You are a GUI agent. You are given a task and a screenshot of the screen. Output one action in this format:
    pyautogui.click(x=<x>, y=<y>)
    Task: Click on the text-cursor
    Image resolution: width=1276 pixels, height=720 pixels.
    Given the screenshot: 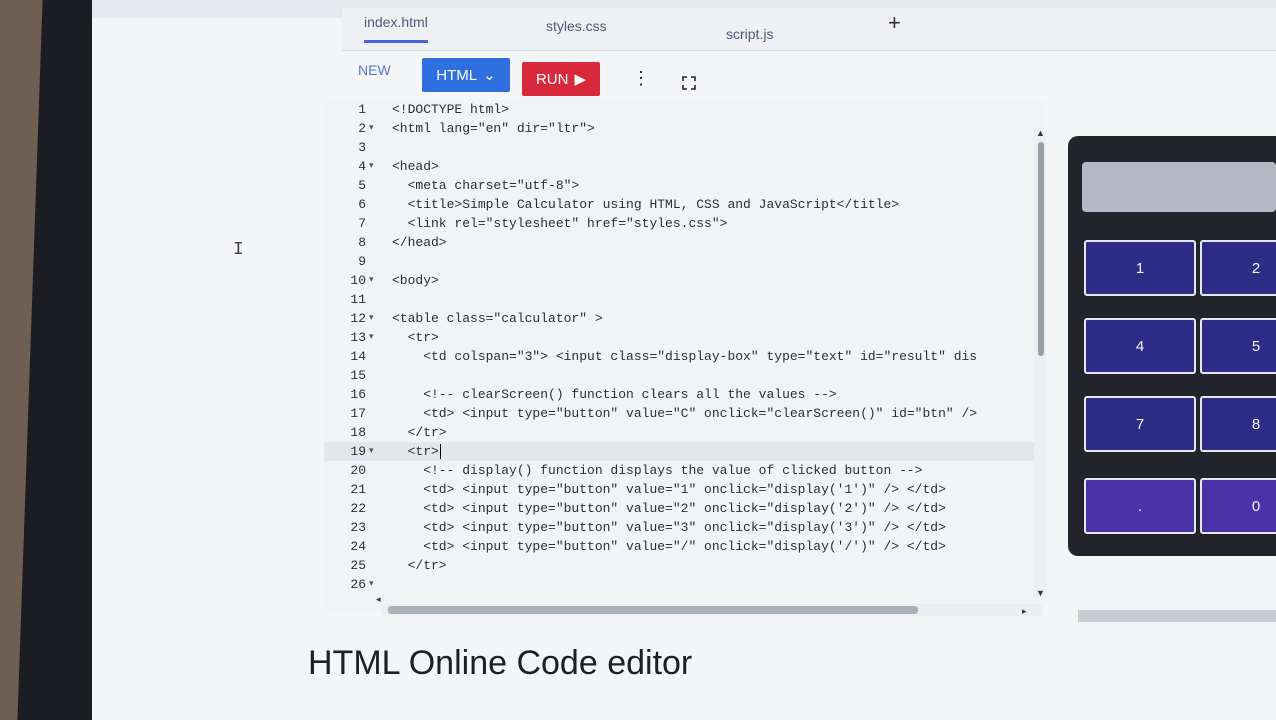 What is the action you would take?
    pyautogui.click(x=440, y=451)
    